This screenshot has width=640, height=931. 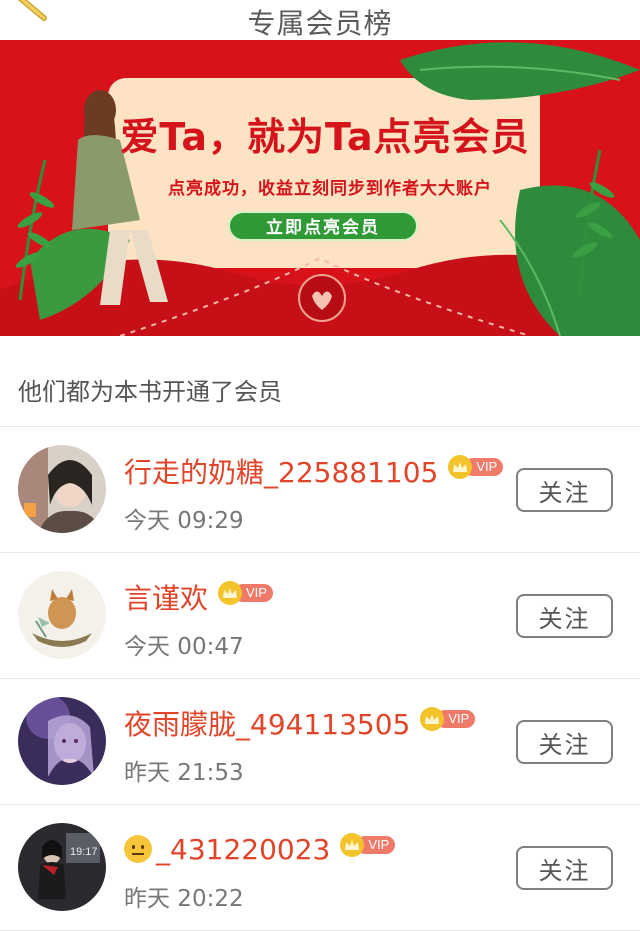 I want to click on light-up-membership-button: 立即点亮会员, so click(x=323, y=226).